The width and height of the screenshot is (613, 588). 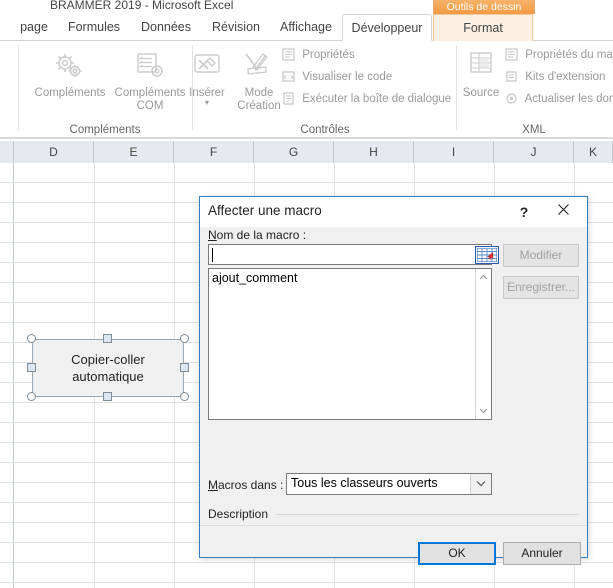 I want to click on design-mode-icon, so click(x=259, y=68).